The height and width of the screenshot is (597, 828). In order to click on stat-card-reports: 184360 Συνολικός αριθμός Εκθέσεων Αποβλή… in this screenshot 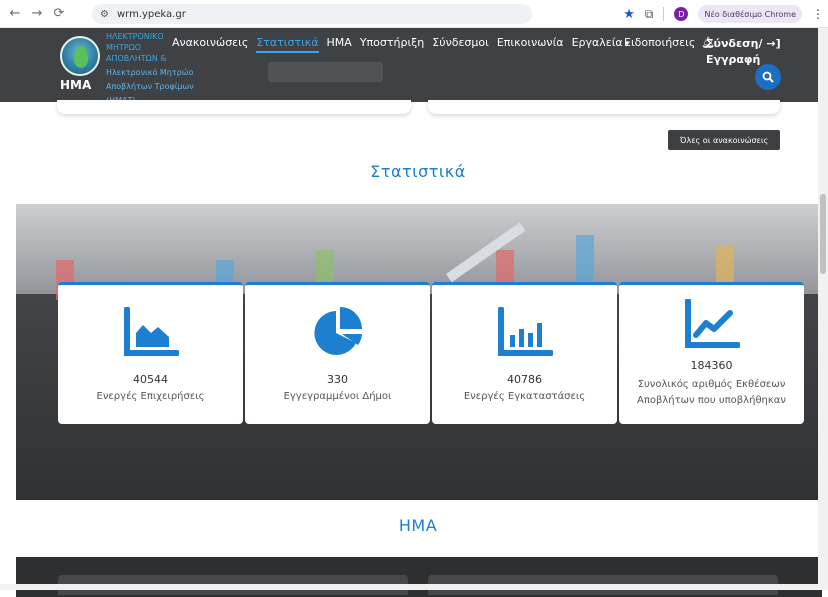, I will do `click(711, 353)`.